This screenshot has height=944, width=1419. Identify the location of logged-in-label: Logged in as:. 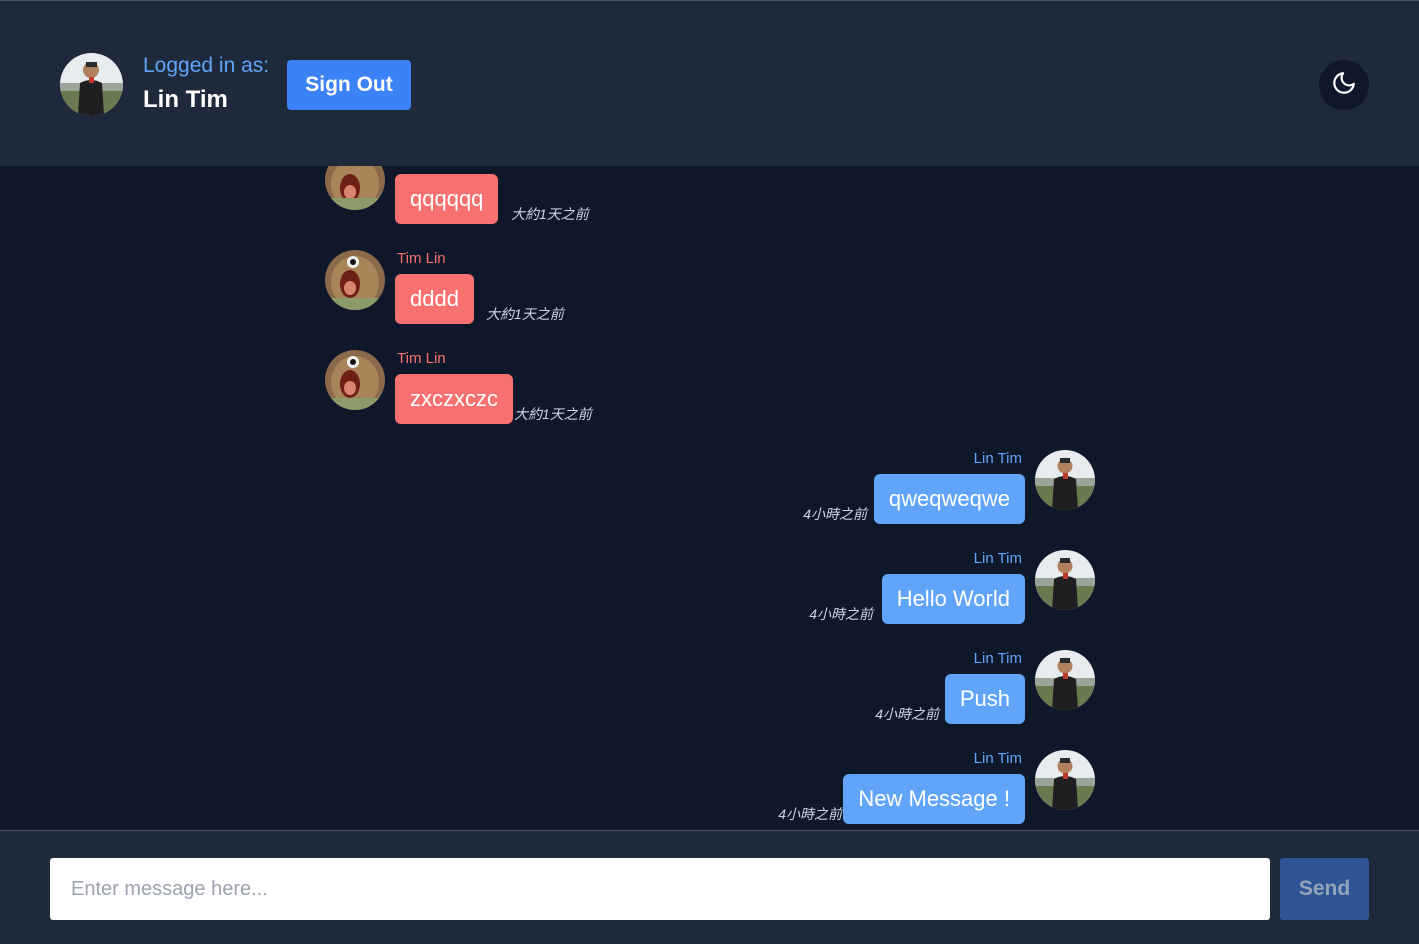
(206, 65).